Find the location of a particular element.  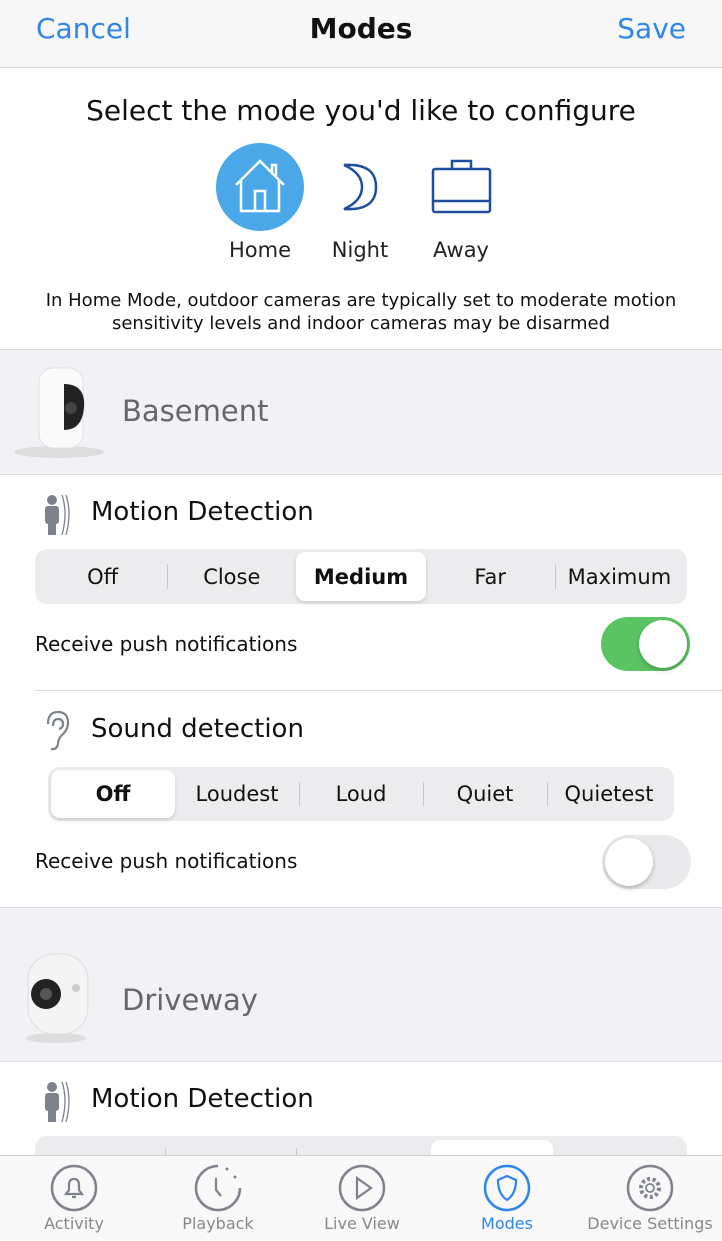

divider is located at coordinates (378, 690).